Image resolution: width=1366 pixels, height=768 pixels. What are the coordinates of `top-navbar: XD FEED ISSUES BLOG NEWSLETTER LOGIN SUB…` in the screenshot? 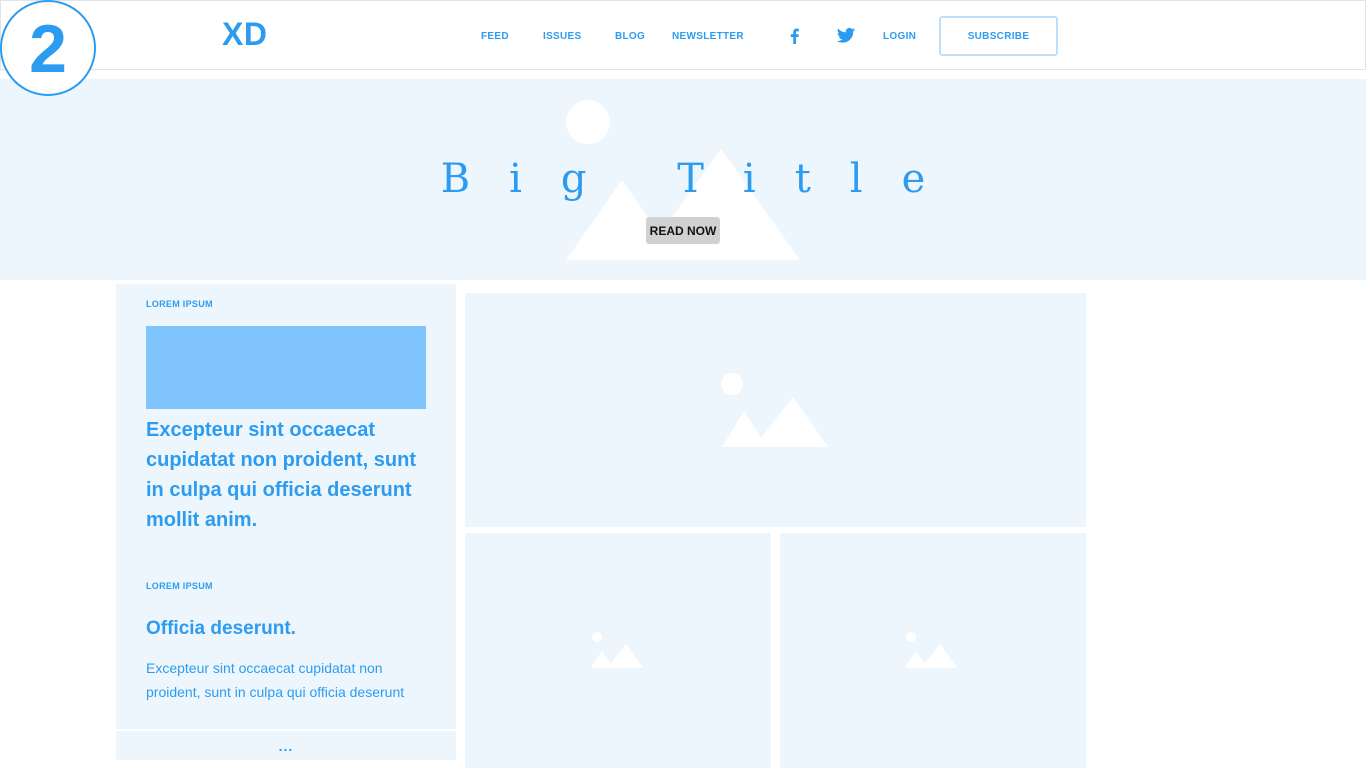 It's located at (683, 35).